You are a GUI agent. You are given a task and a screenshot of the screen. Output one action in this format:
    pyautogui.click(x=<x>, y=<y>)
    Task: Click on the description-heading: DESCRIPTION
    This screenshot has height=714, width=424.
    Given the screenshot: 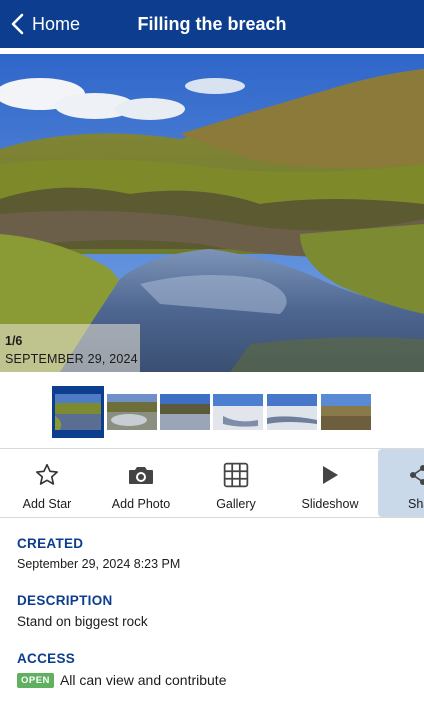 What is the action you would take?
    pyautogui.click(x=65, y=600)
    